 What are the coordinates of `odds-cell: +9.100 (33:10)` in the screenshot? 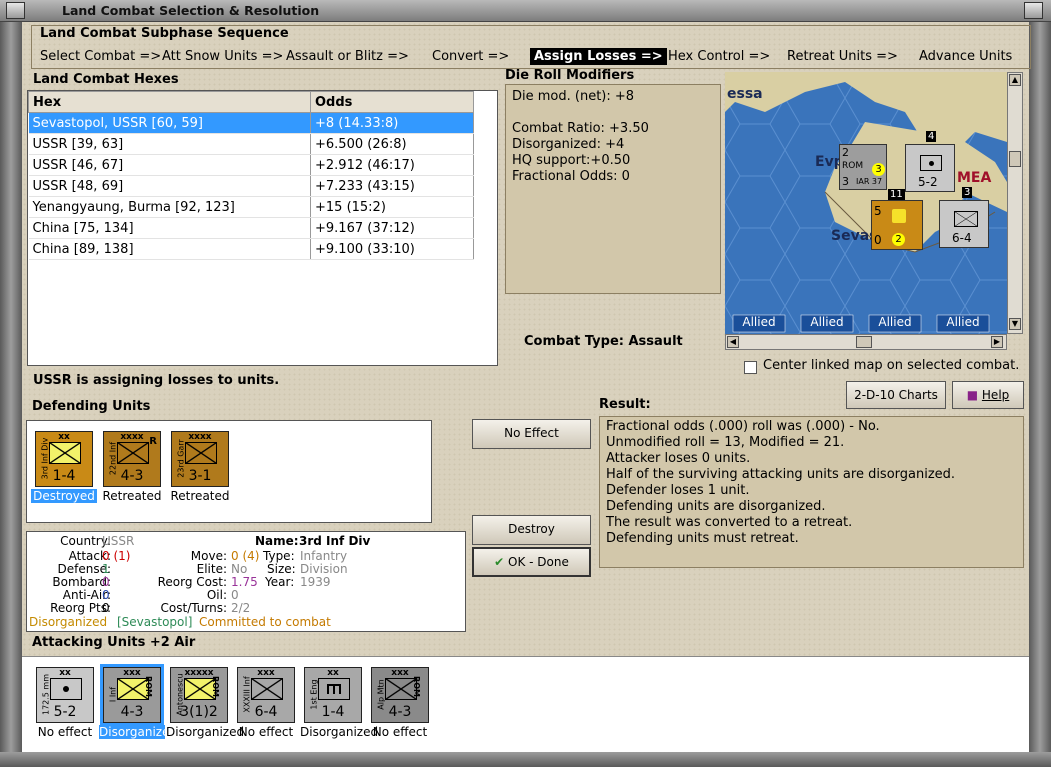 It's located at (392, 249).